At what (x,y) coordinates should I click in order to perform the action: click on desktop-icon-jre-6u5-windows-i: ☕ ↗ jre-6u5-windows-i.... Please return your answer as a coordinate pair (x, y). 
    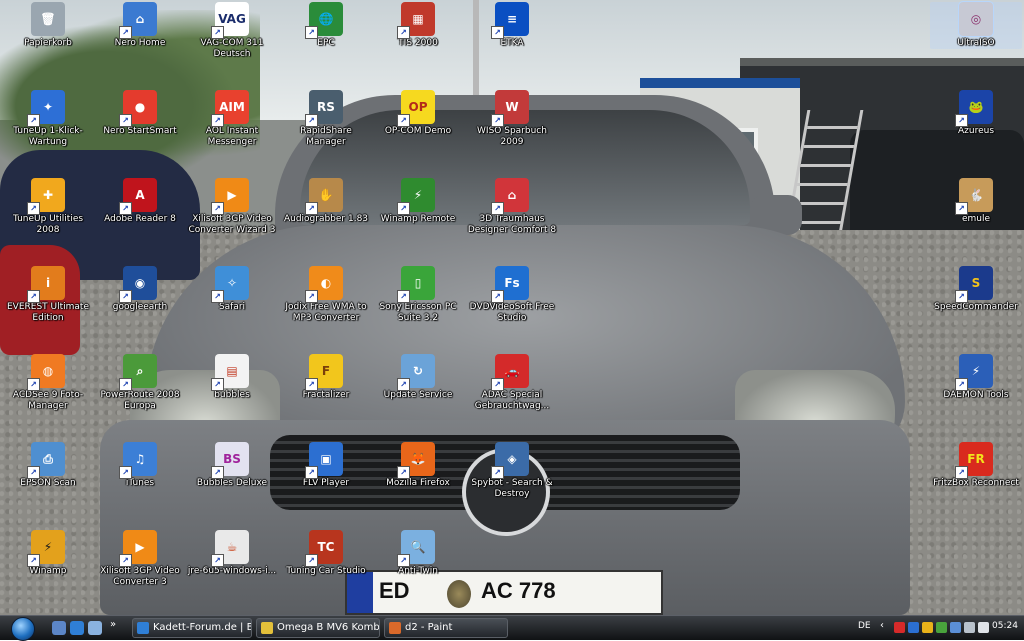
    Looking at the image, I should click on (232, 553).